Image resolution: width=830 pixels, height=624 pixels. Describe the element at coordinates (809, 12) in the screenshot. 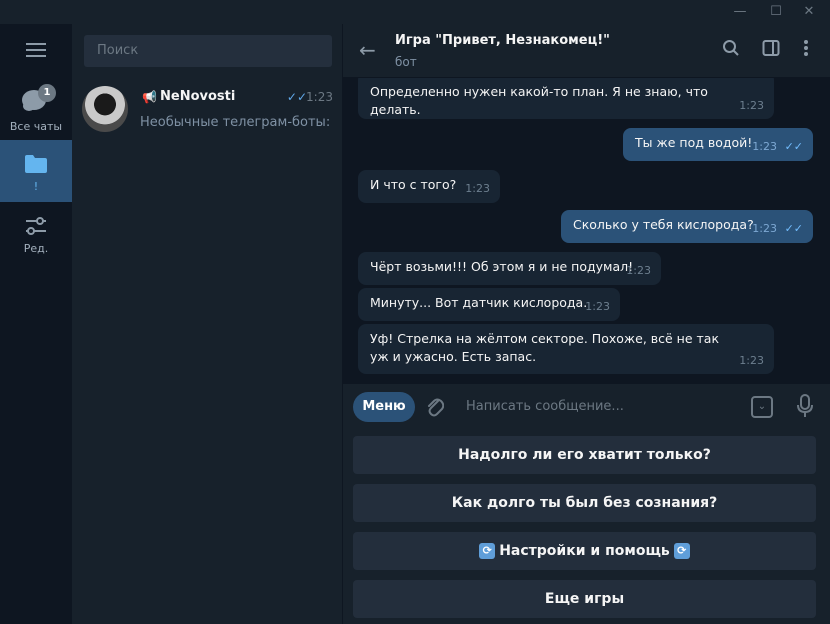

I see `close-icon: ✕` at that location.